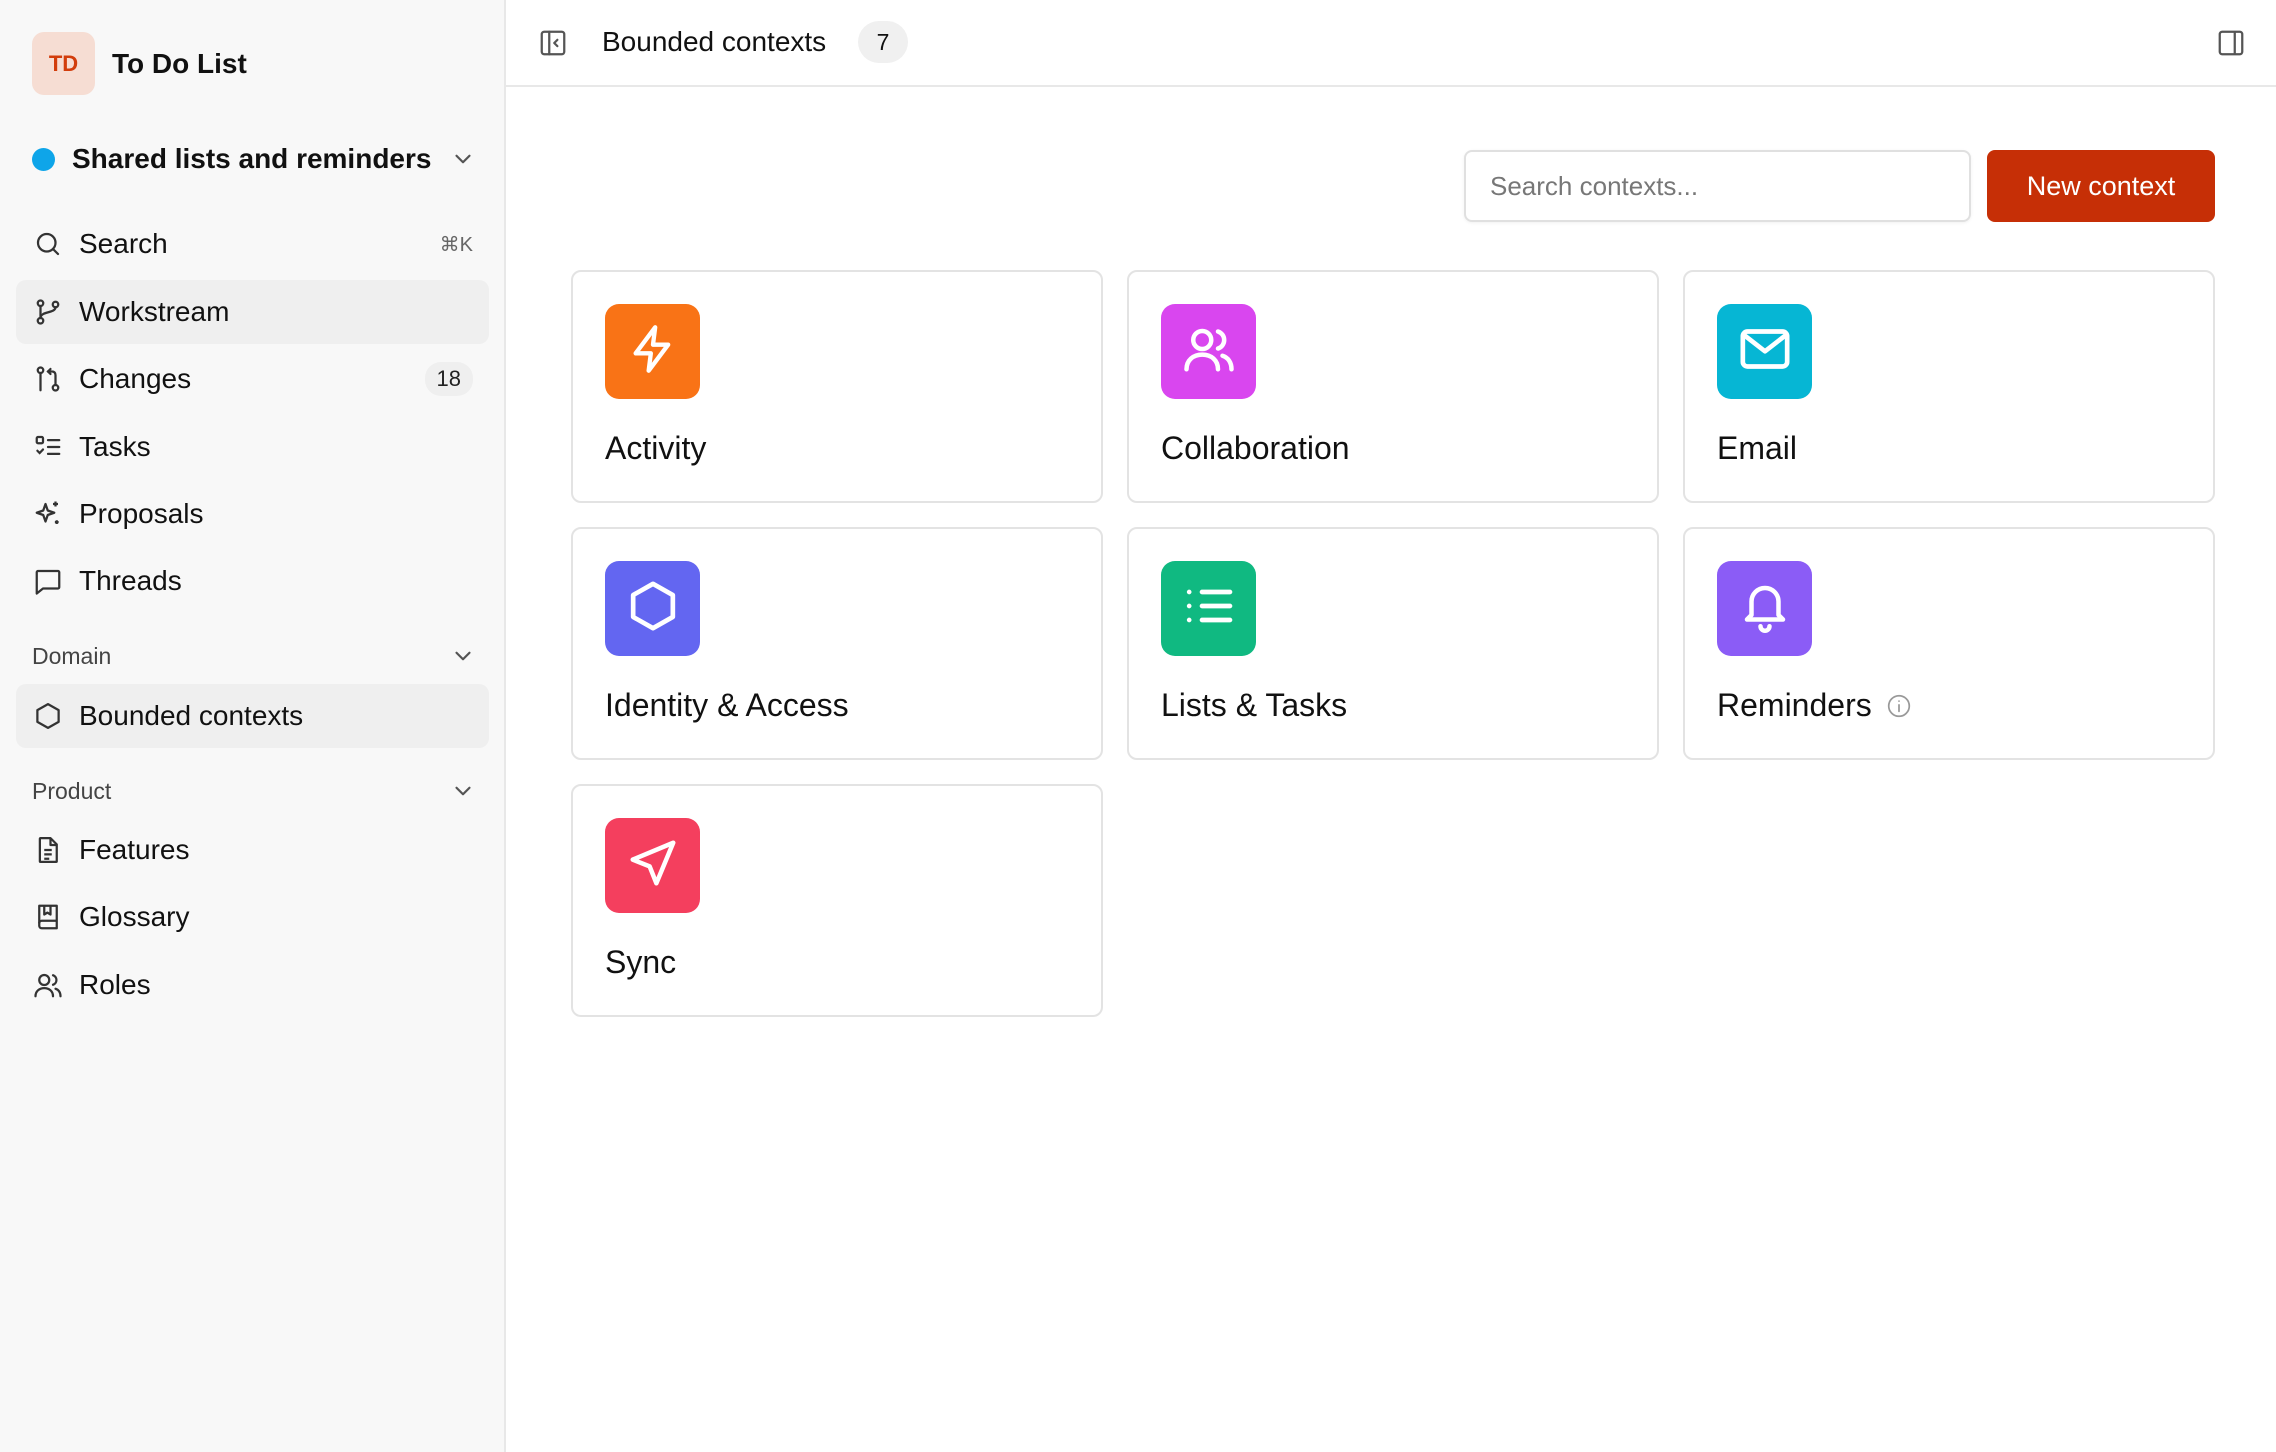  I want to click on section-label: Domain, so click(72, 655).